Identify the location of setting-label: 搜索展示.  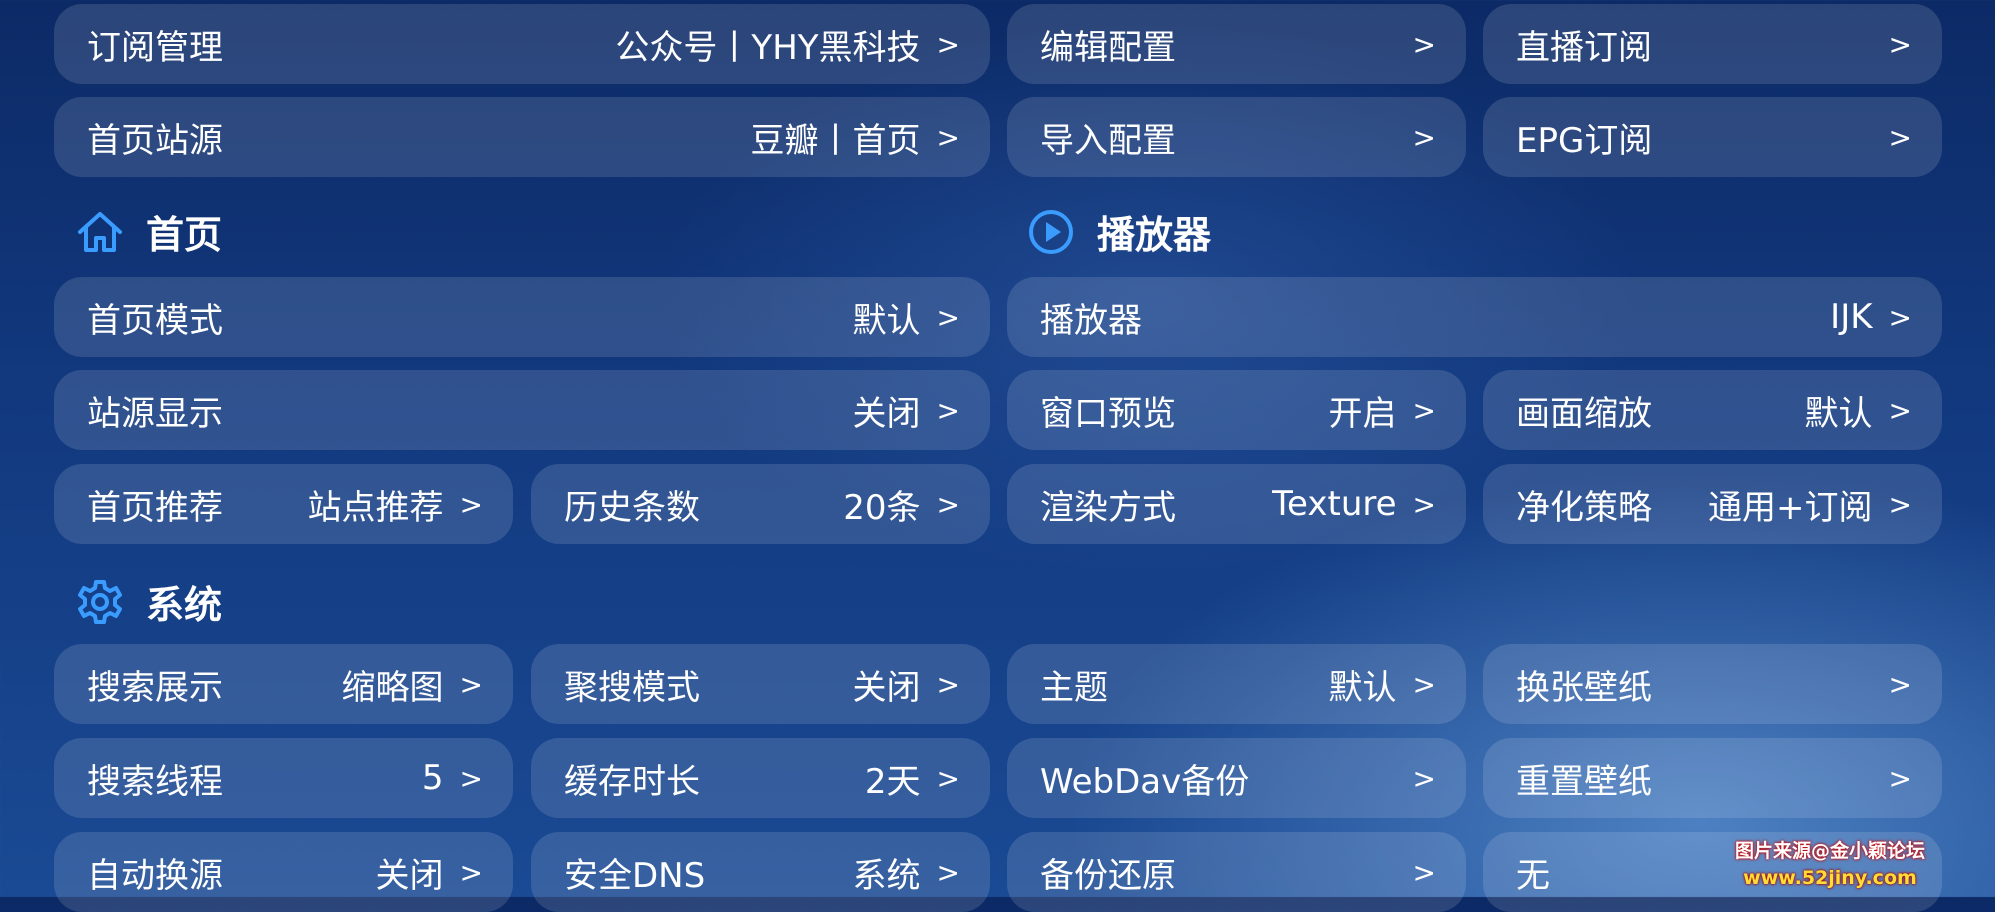
(155, 687).